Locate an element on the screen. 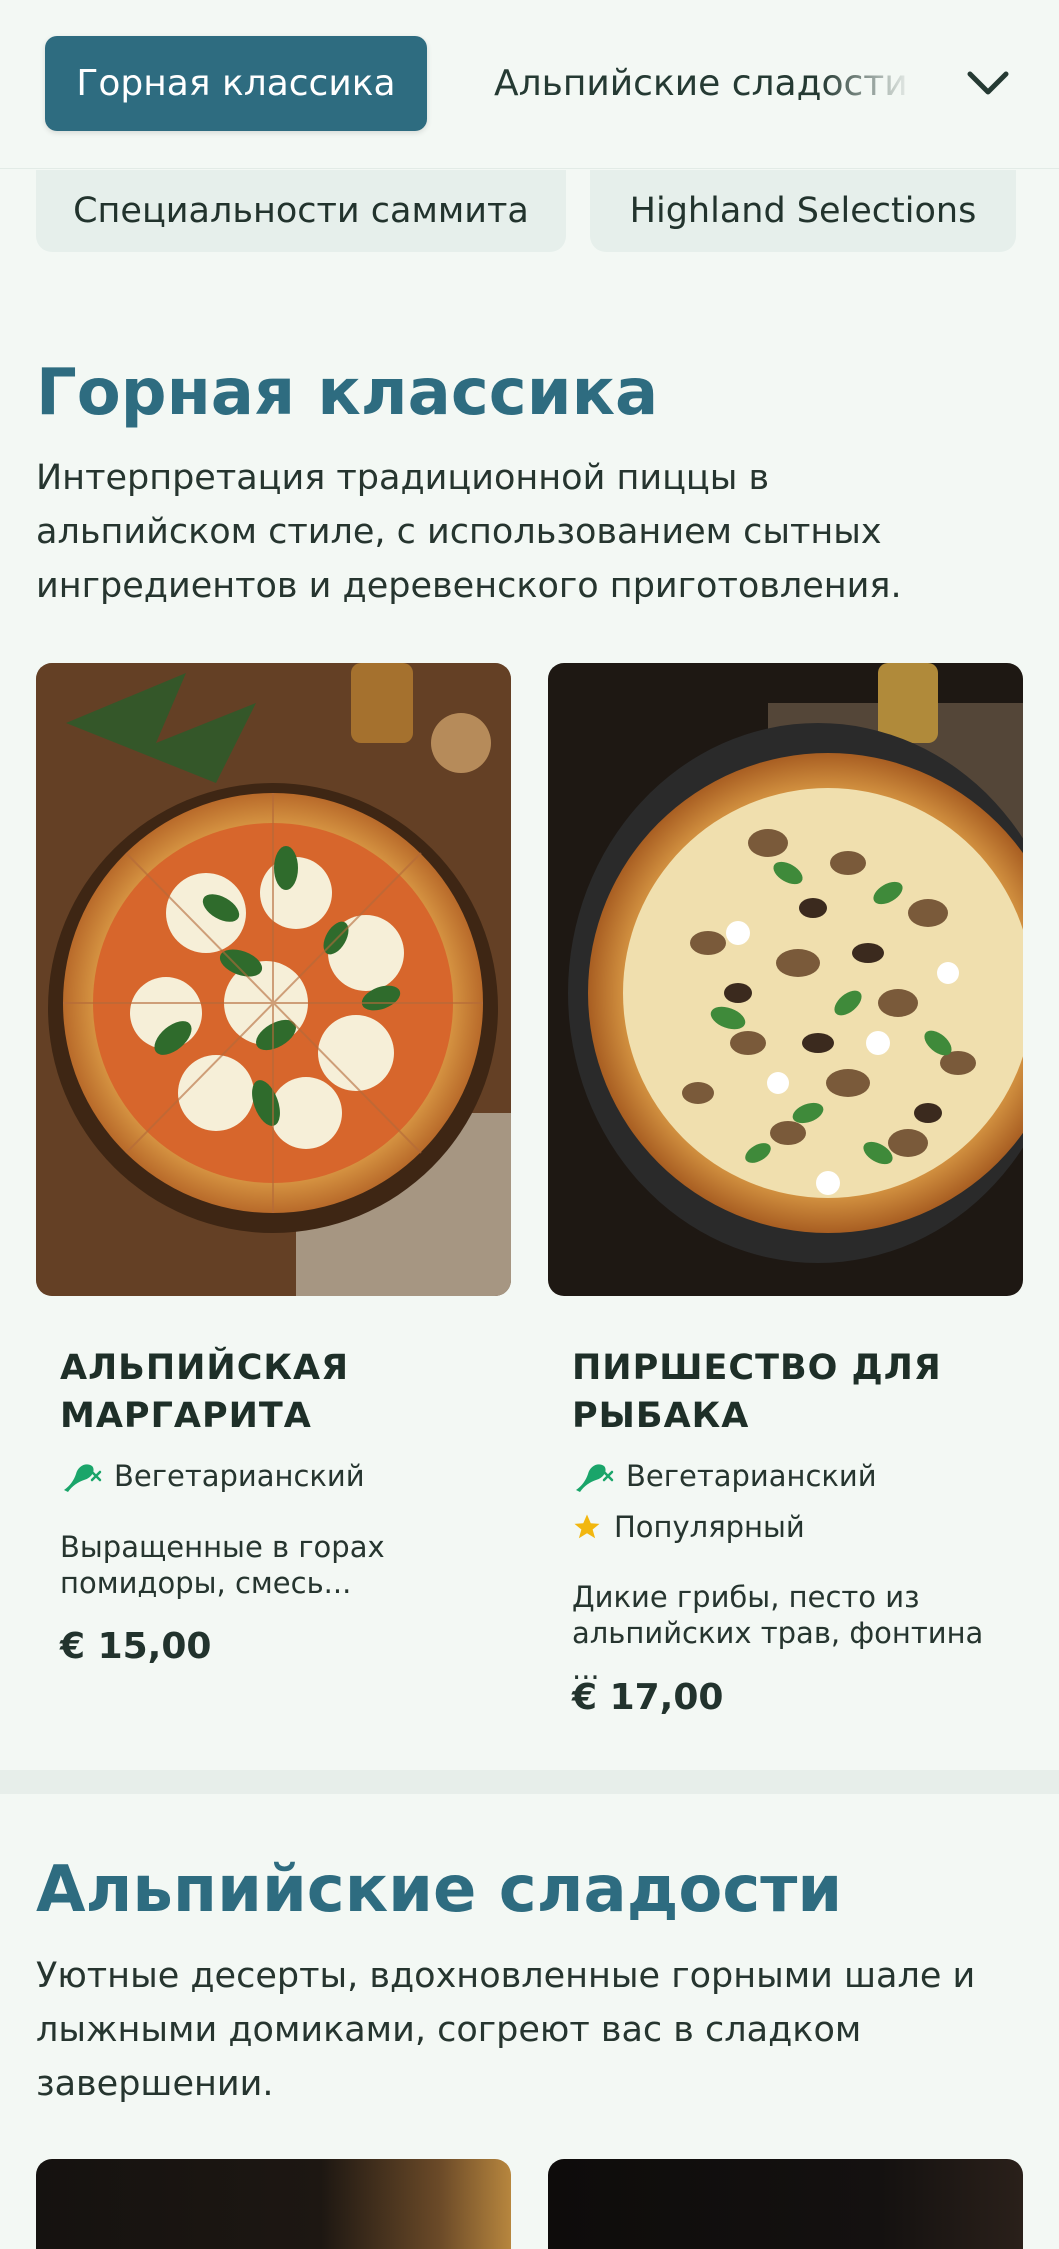 This screenshot has height=2249, width=1059. tag-label: Популярный is located at coordinates (709, 1527).